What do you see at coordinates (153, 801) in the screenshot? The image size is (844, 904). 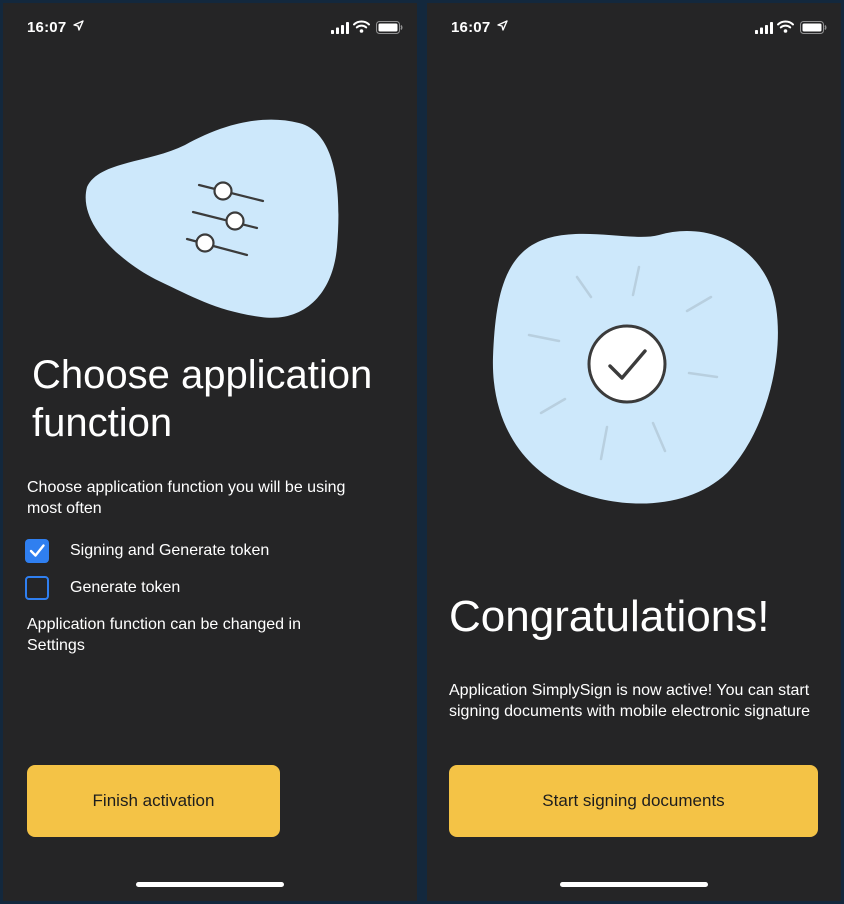 I see `finish-activation-button: Finish activation` at bounding box center [153, 801].